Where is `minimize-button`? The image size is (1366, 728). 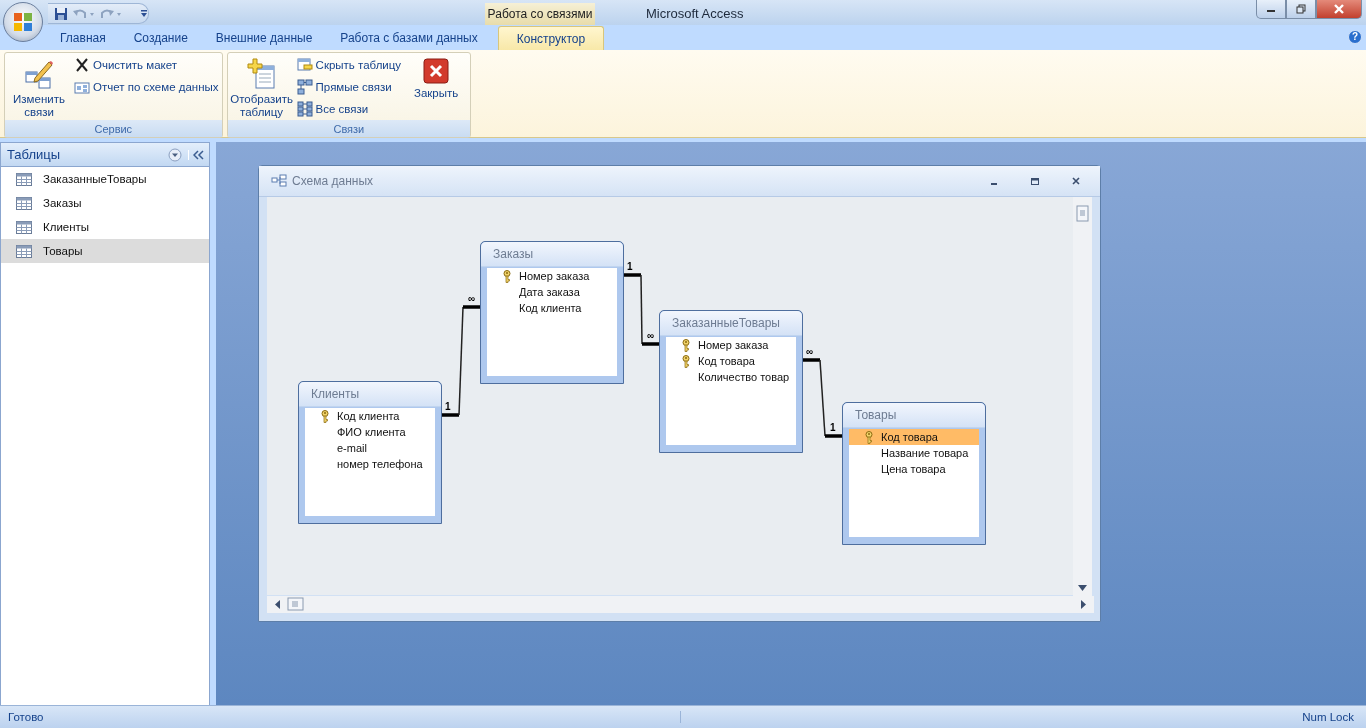
minimize-button is located at coordinates (1271, 9).